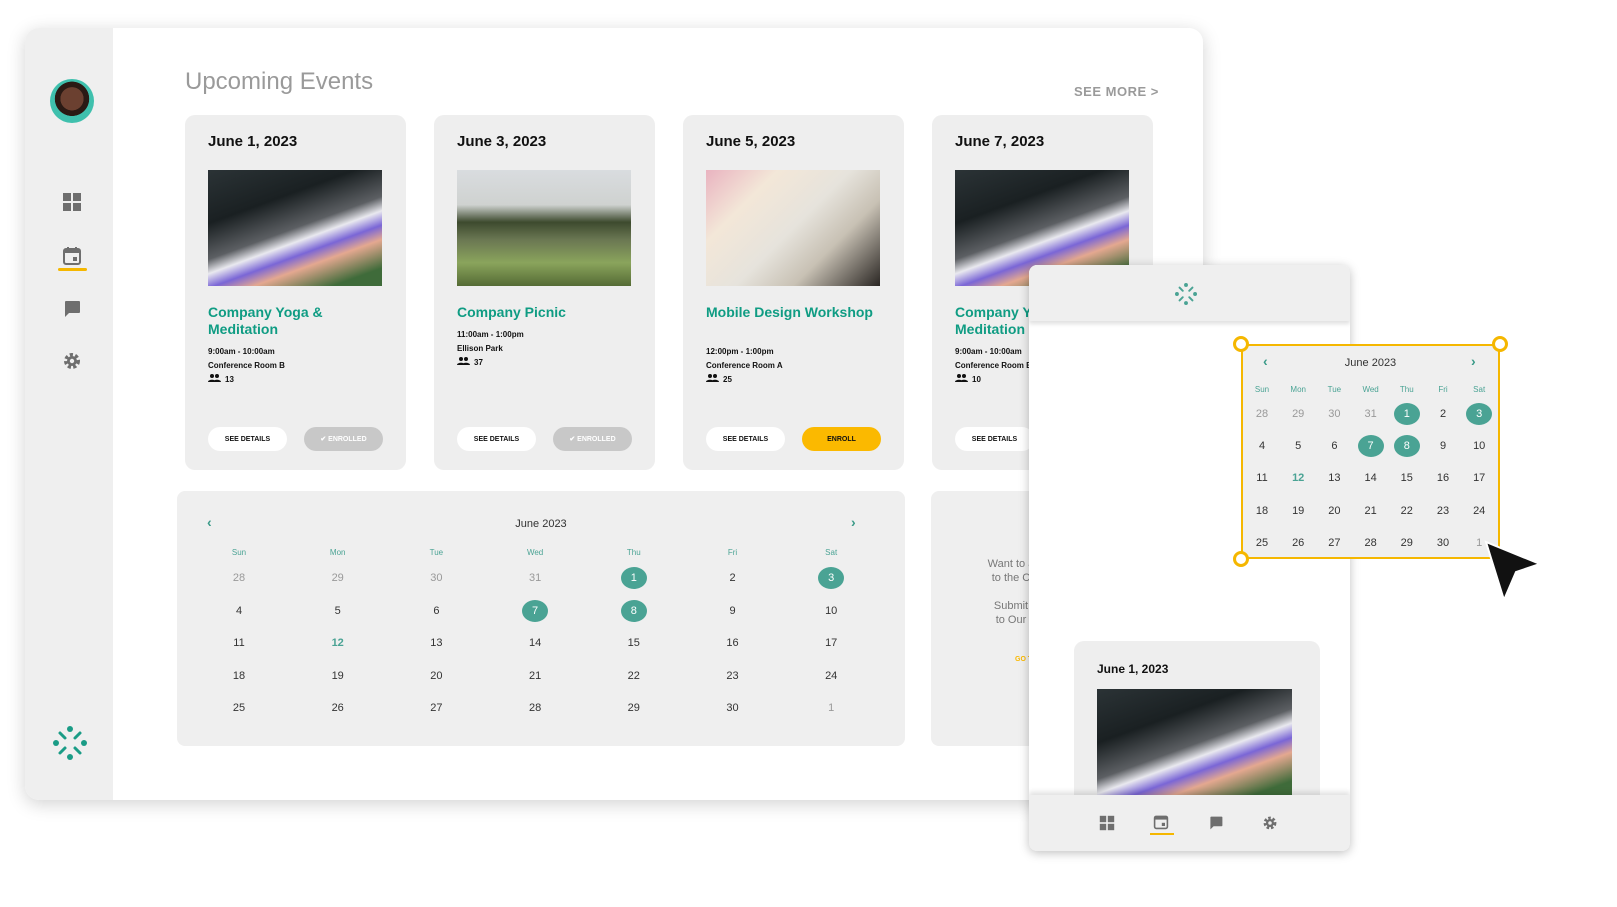 The image size is (1617, 907). Describe the element at coordinates (841, 439) in the screenshot. I see `enroll-button: ENROLL` at that location.